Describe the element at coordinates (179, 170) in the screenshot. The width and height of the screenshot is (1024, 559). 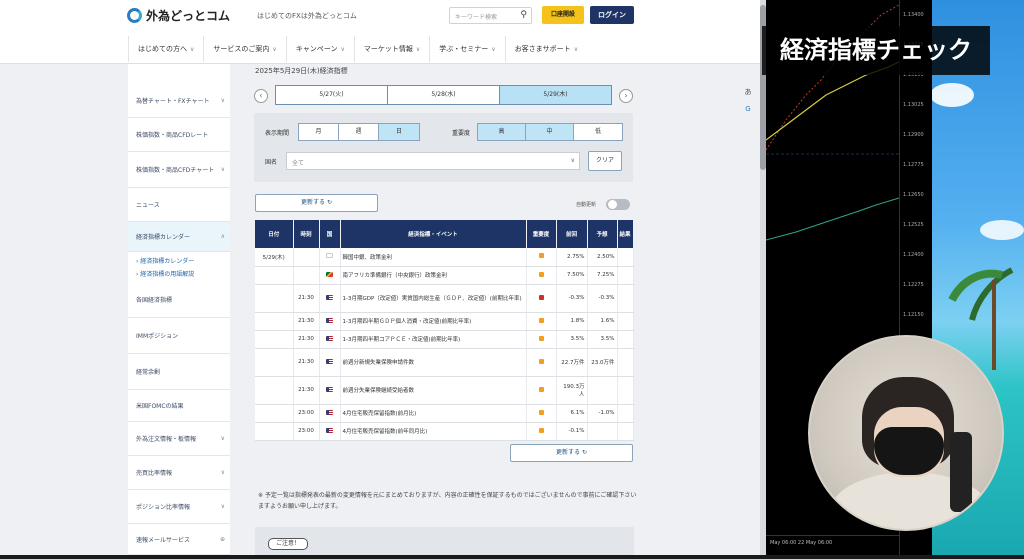
I see `sidebar-item-cfd-chart: 株価指数・商品CFDチャート ∨` at that location.